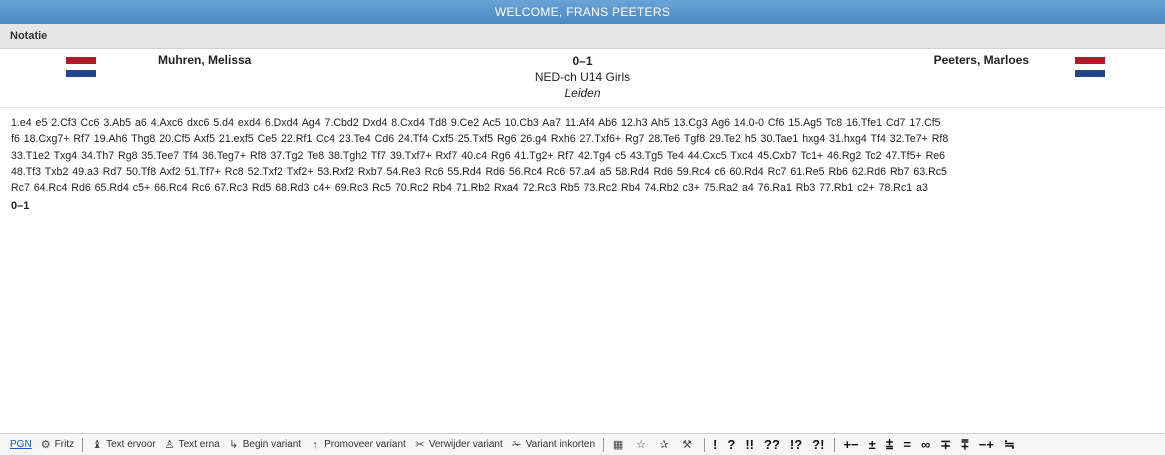 This screenshot has height=455, width=1165. What do you see at coordinates (796, 444) in the screenshot?
I see `annotation-symbol: !?` at bounding box center [796, 444].